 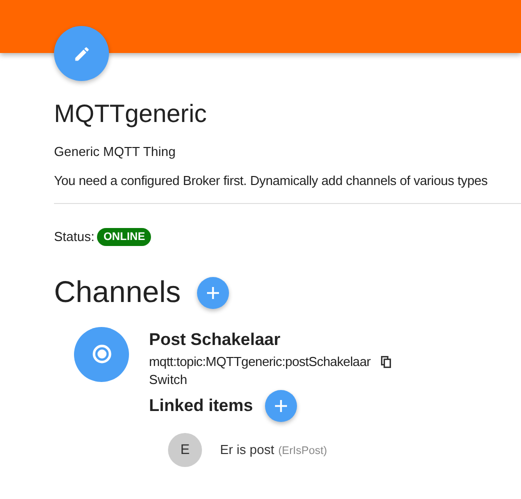 I want to click on channel-name: Post Schakelaar, so click(x=215, y=339).